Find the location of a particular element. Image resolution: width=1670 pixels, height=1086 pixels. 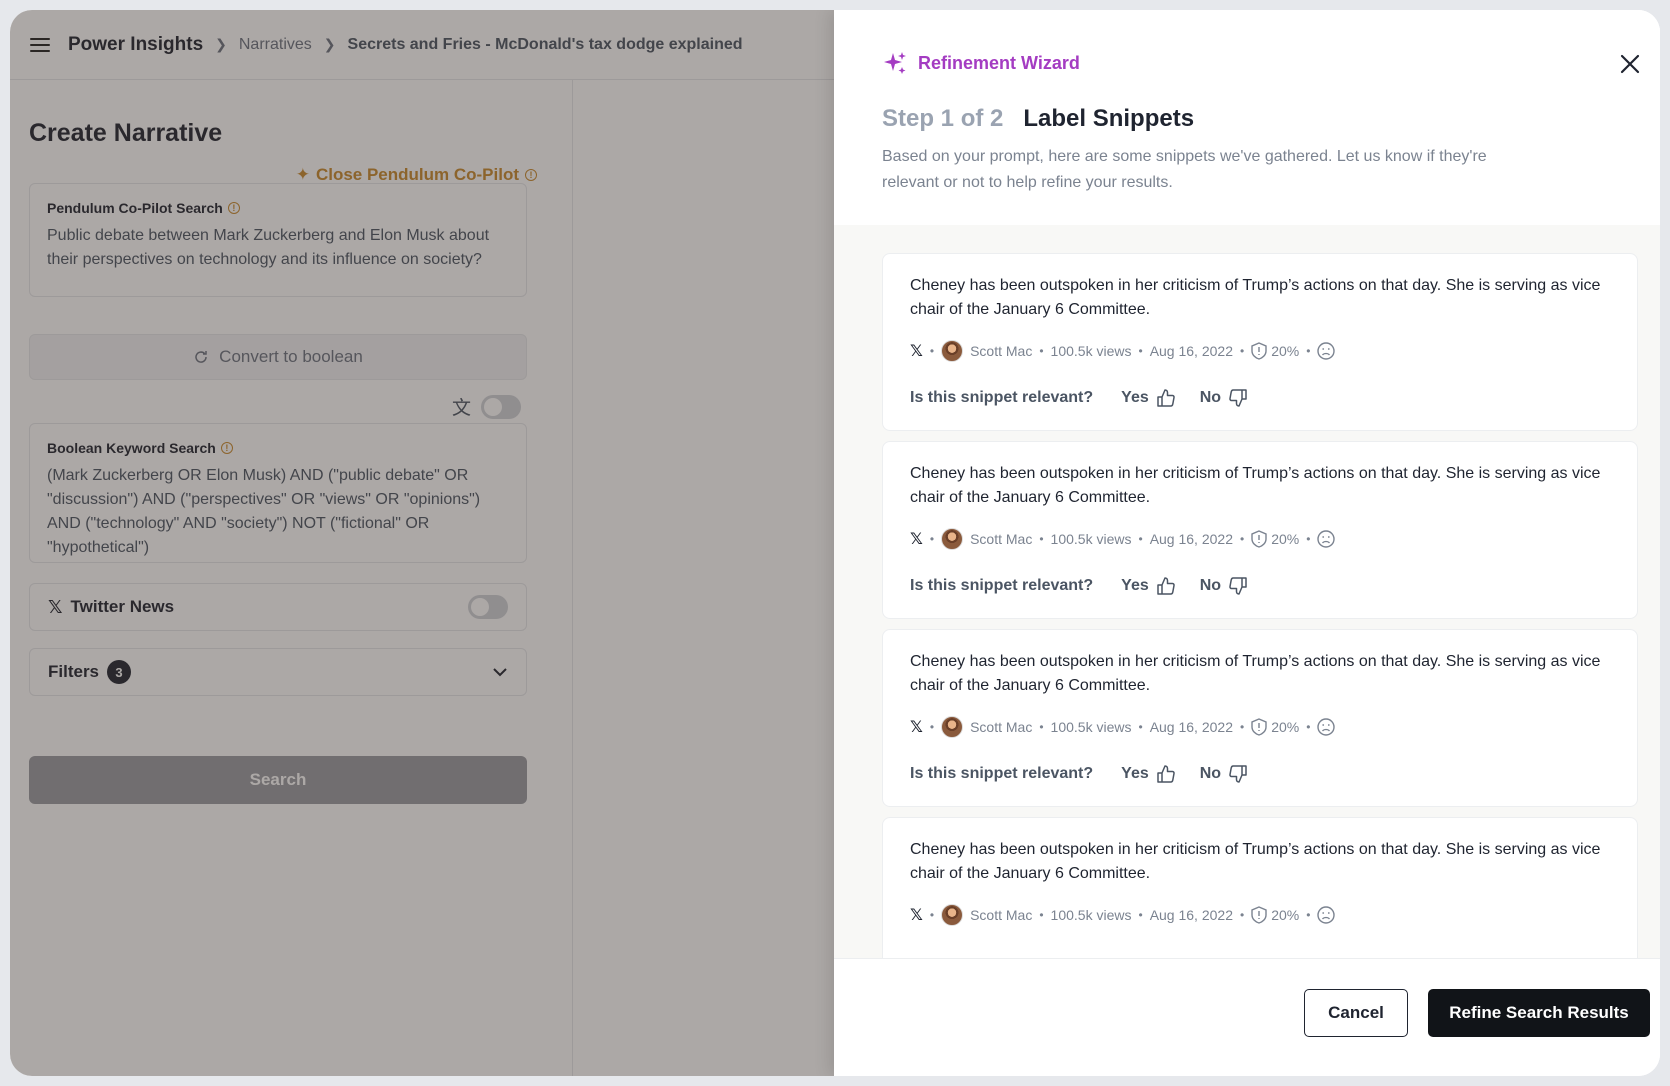

cancel-button: Cancel is located at coordinates (1356, 1013).